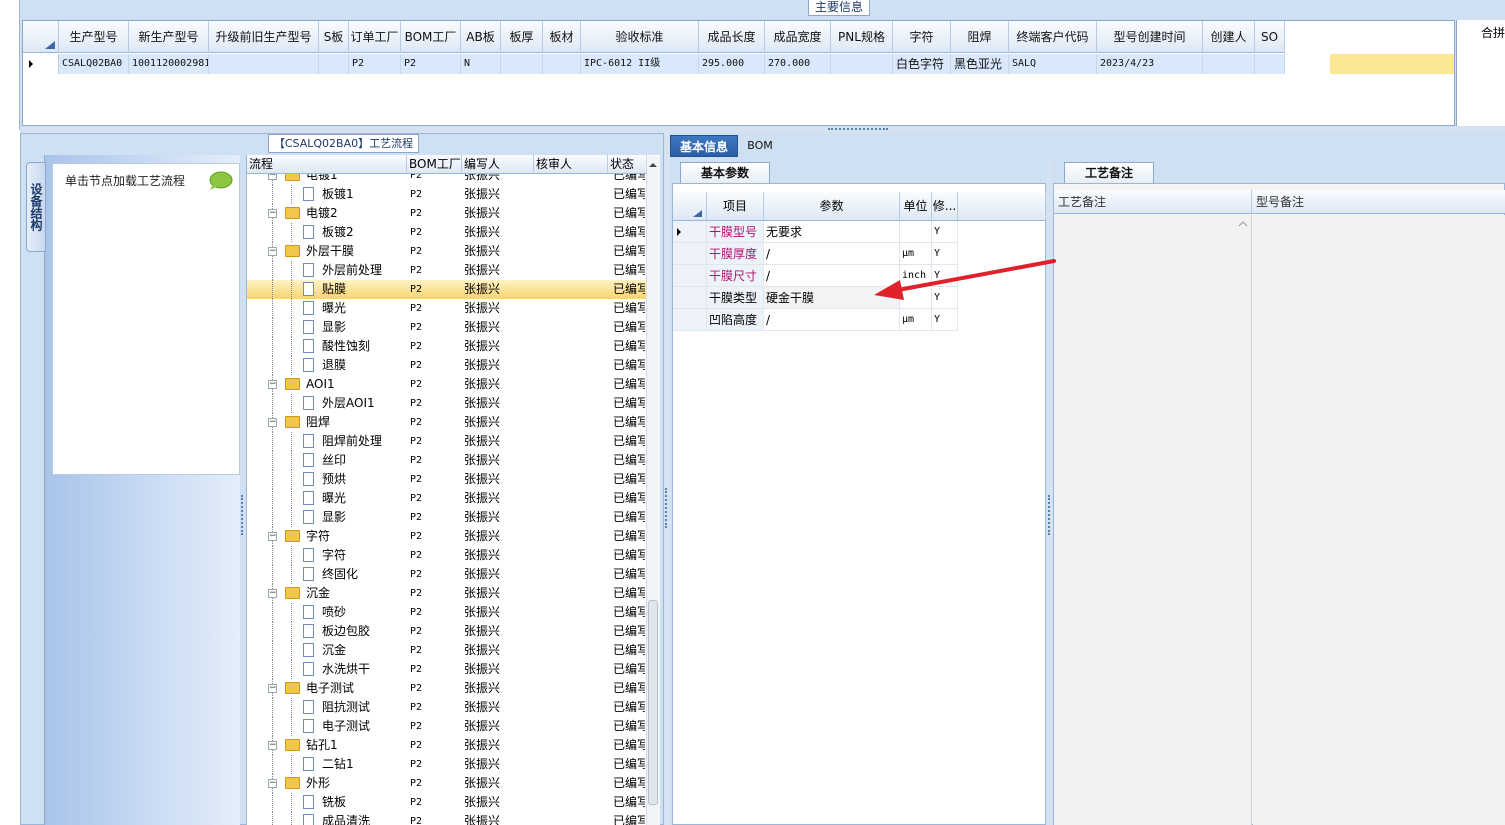  I want to click on col-header: PNL规格, so click(862, 37).